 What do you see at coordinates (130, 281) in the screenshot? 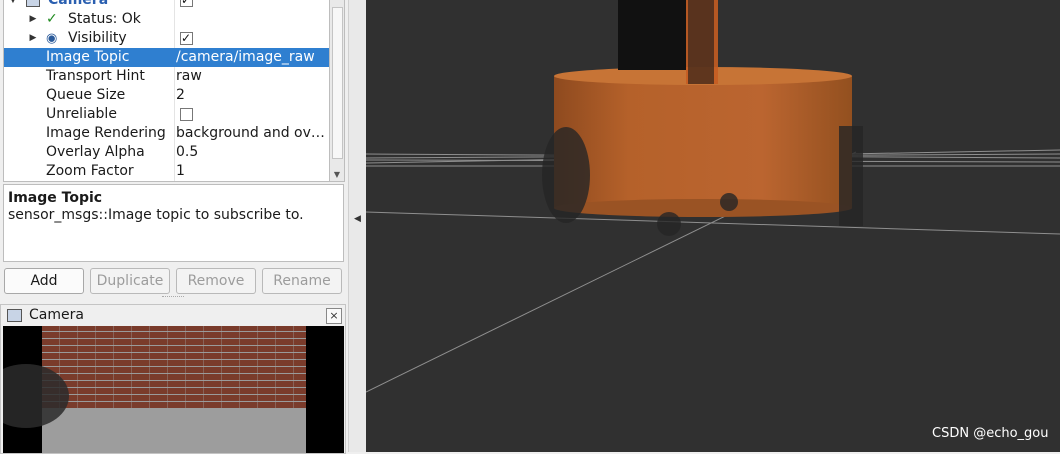
I see `duplicate-button: Duplicate` at bounding box center [130, 281].